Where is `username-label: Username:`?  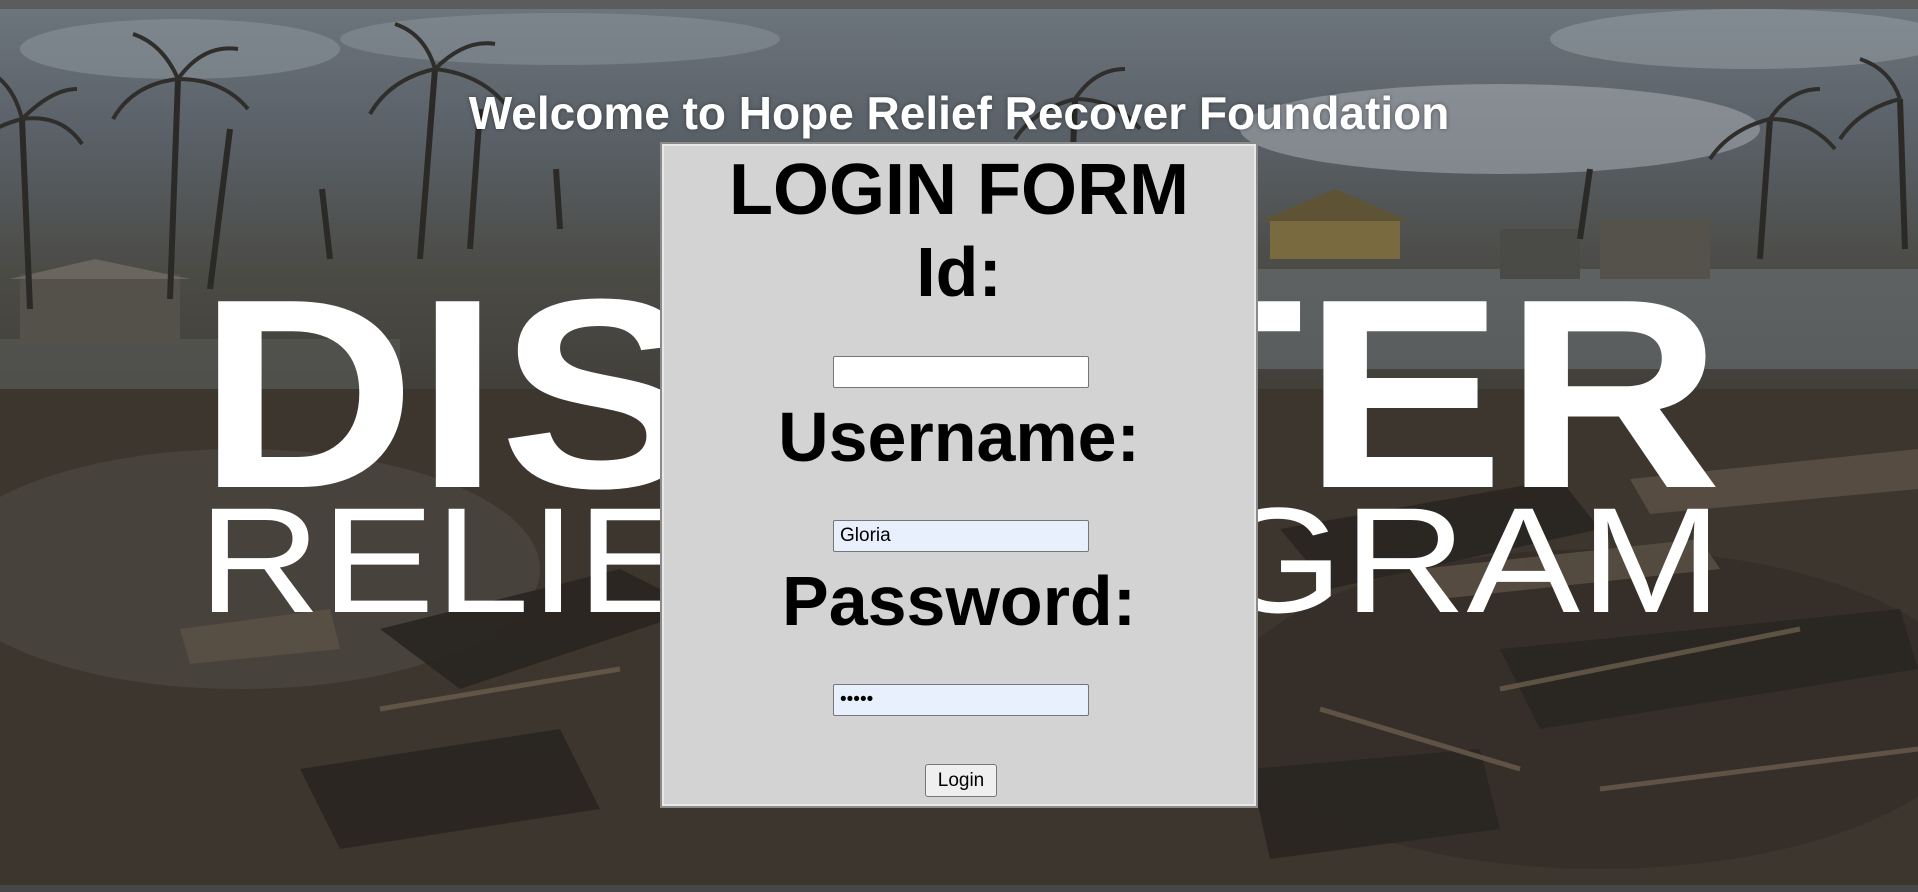
username-label: Username: is located at coordinates (959, 437).